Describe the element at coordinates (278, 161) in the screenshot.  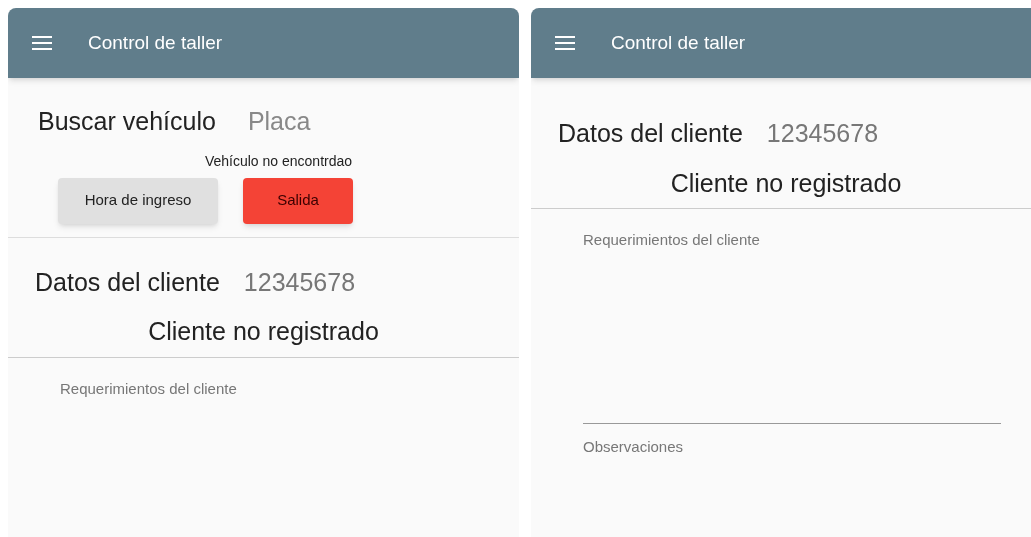
I see `status-message: Vehículo no encontrdao` at that location.